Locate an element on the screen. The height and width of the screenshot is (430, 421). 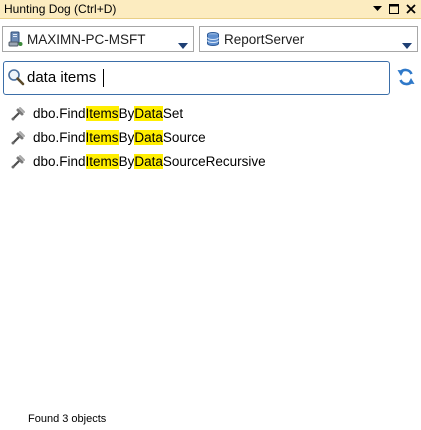
result-label: dbo.FindItemsByDataSourceRecursive is located at coordinates (149, 161).